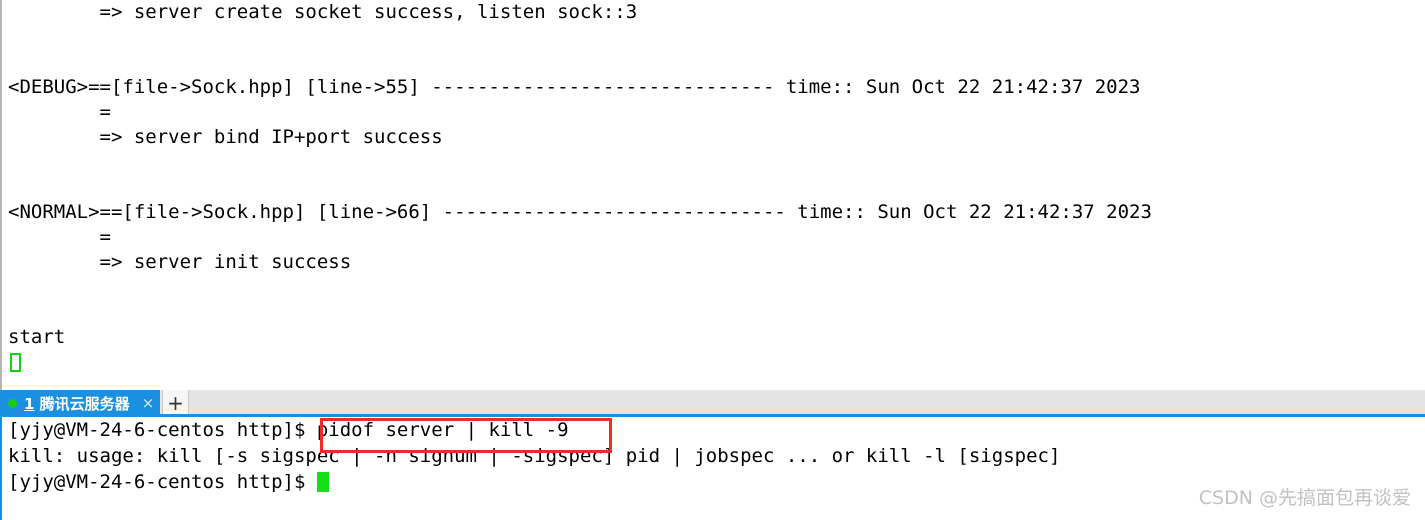 This screenshot has height=520, width=1425. I want to click on terminal-log-line: => server init success, so click(180, 262).